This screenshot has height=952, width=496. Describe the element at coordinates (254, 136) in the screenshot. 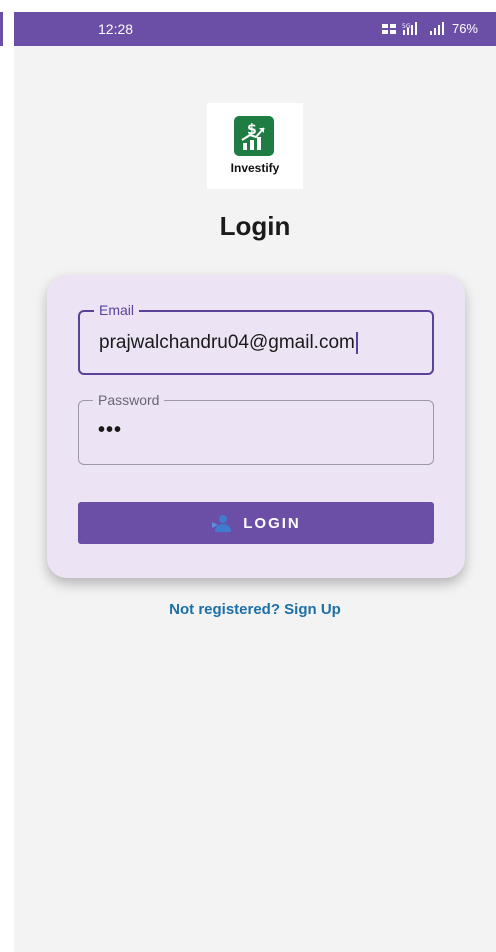

I see `chart-dollar-icon: $` at that location.